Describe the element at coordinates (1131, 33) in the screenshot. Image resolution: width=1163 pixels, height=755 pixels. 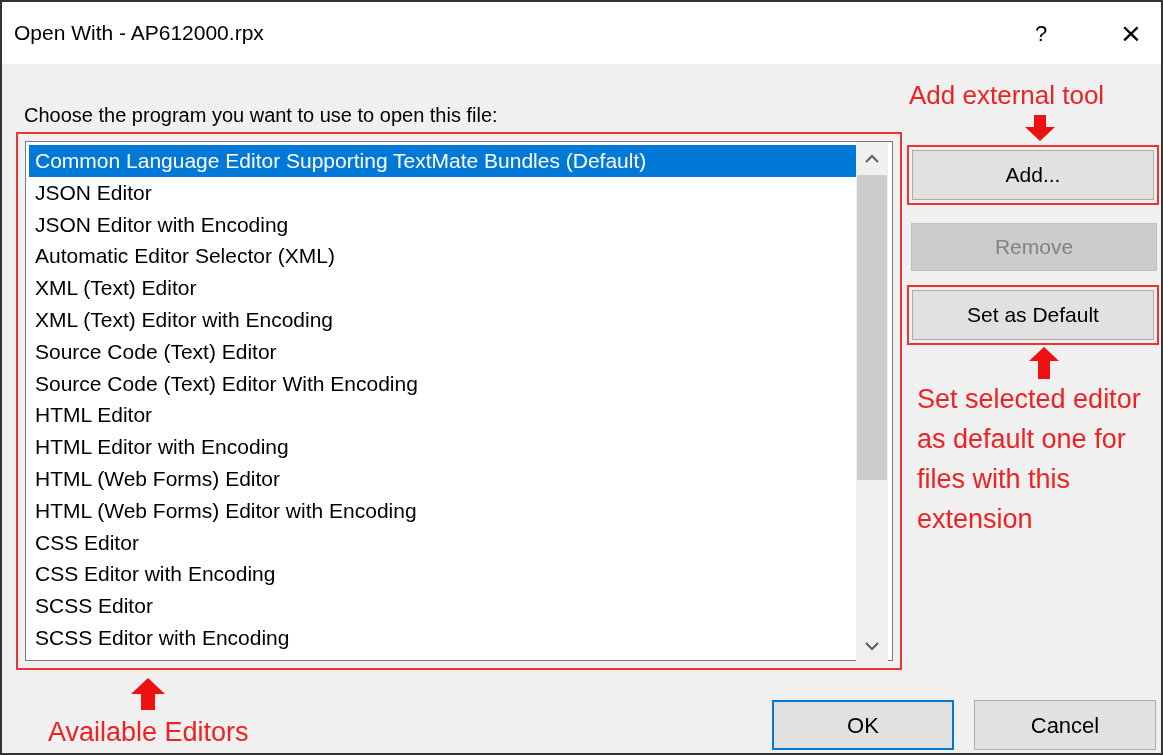
I see `close-button: ×` at that location.